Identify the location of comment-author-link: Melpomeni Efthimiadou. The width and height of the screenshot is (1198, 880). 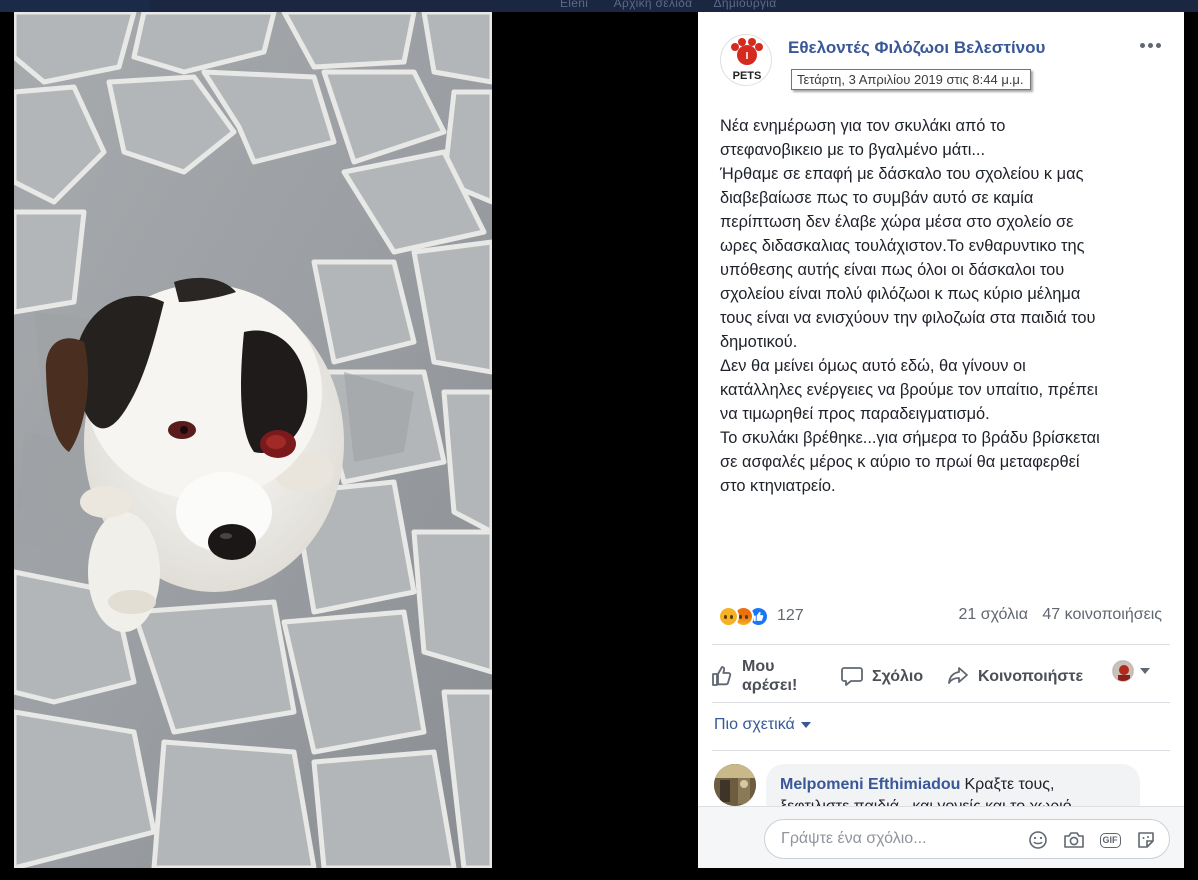
(870, 784).